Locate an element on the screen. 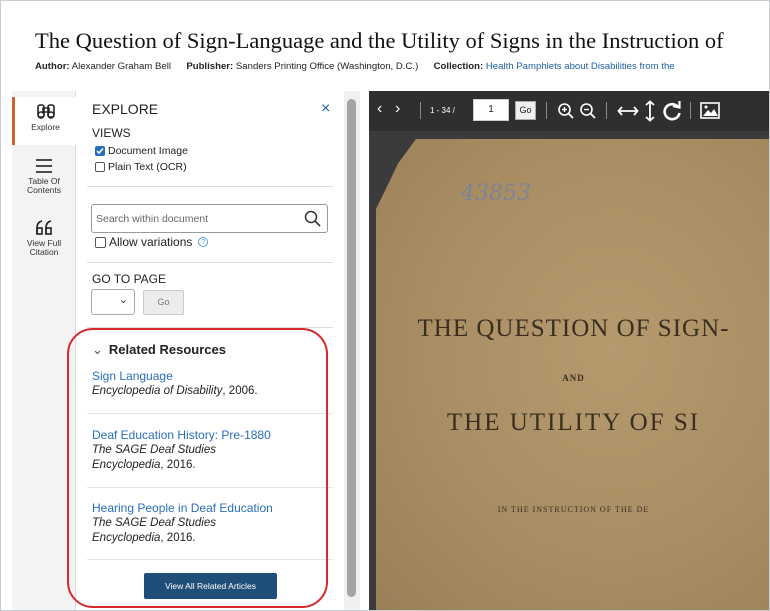  search-input: Search within document is located at coordinates (209, 218).